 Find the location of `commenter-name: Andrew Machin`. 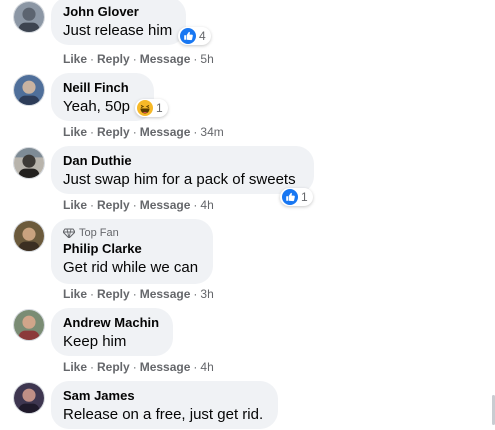

commenter-name: Andrew Machin is located at coordinates (112, 323).